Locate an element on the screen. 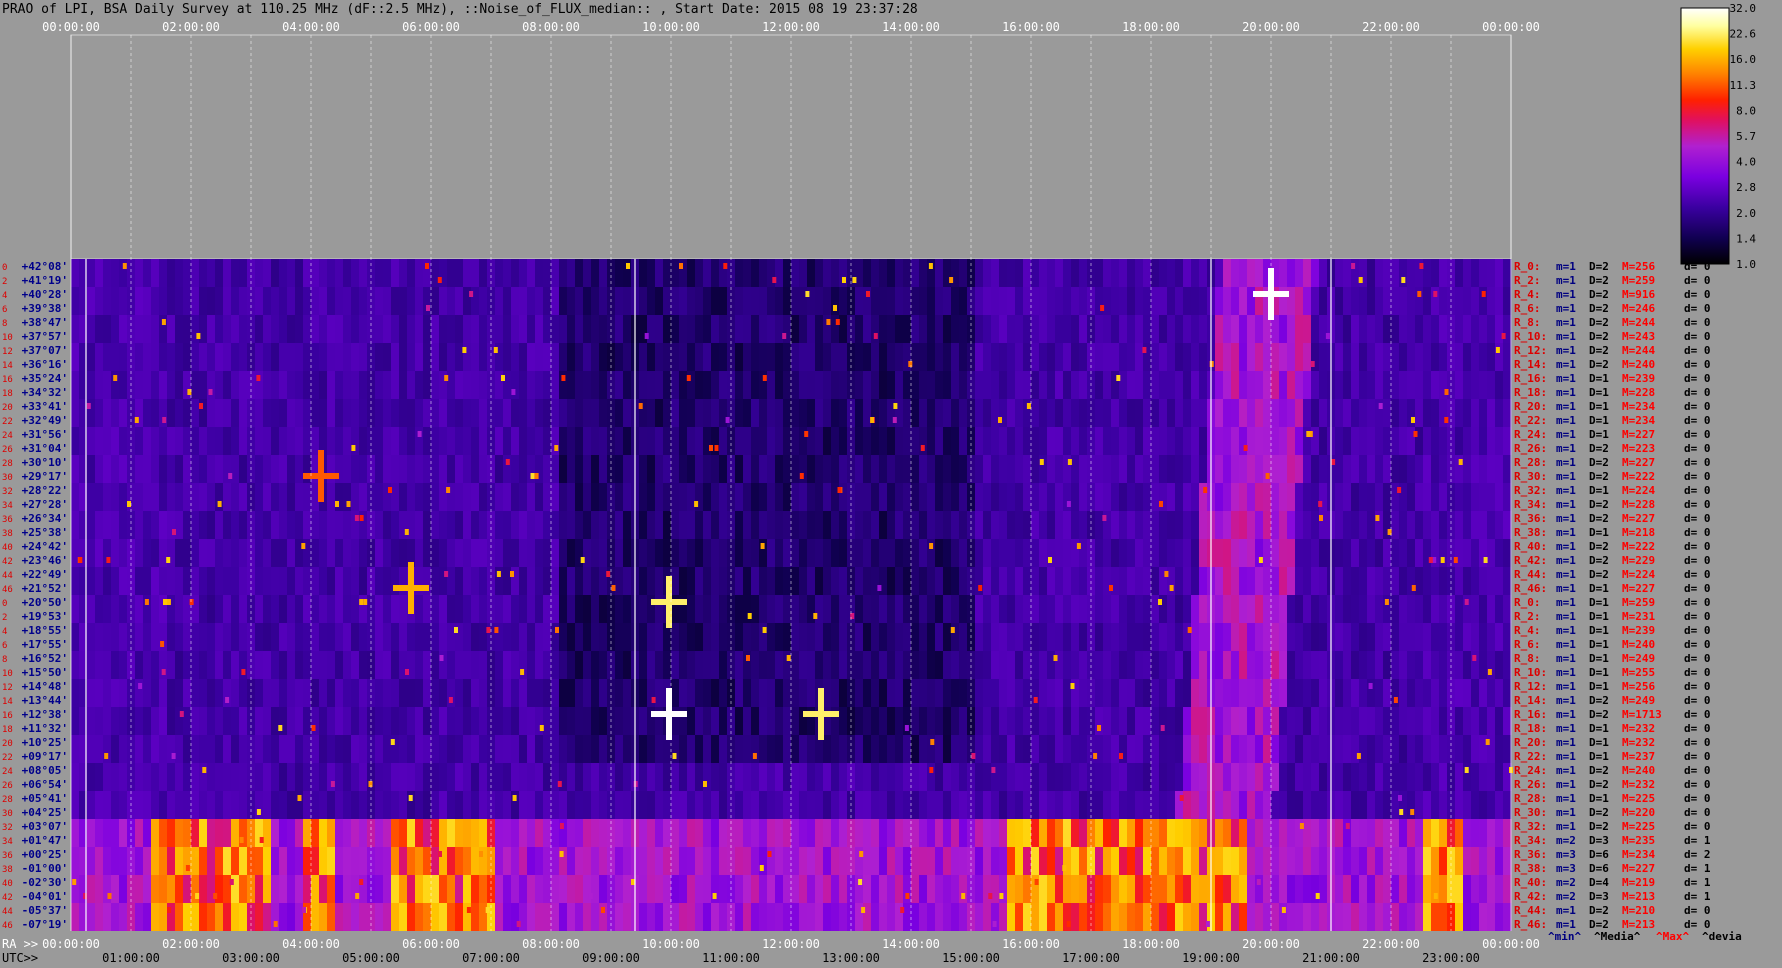 The image size is (1782, 968). declination-label: +24°42' is located at coordinates (45, 546).